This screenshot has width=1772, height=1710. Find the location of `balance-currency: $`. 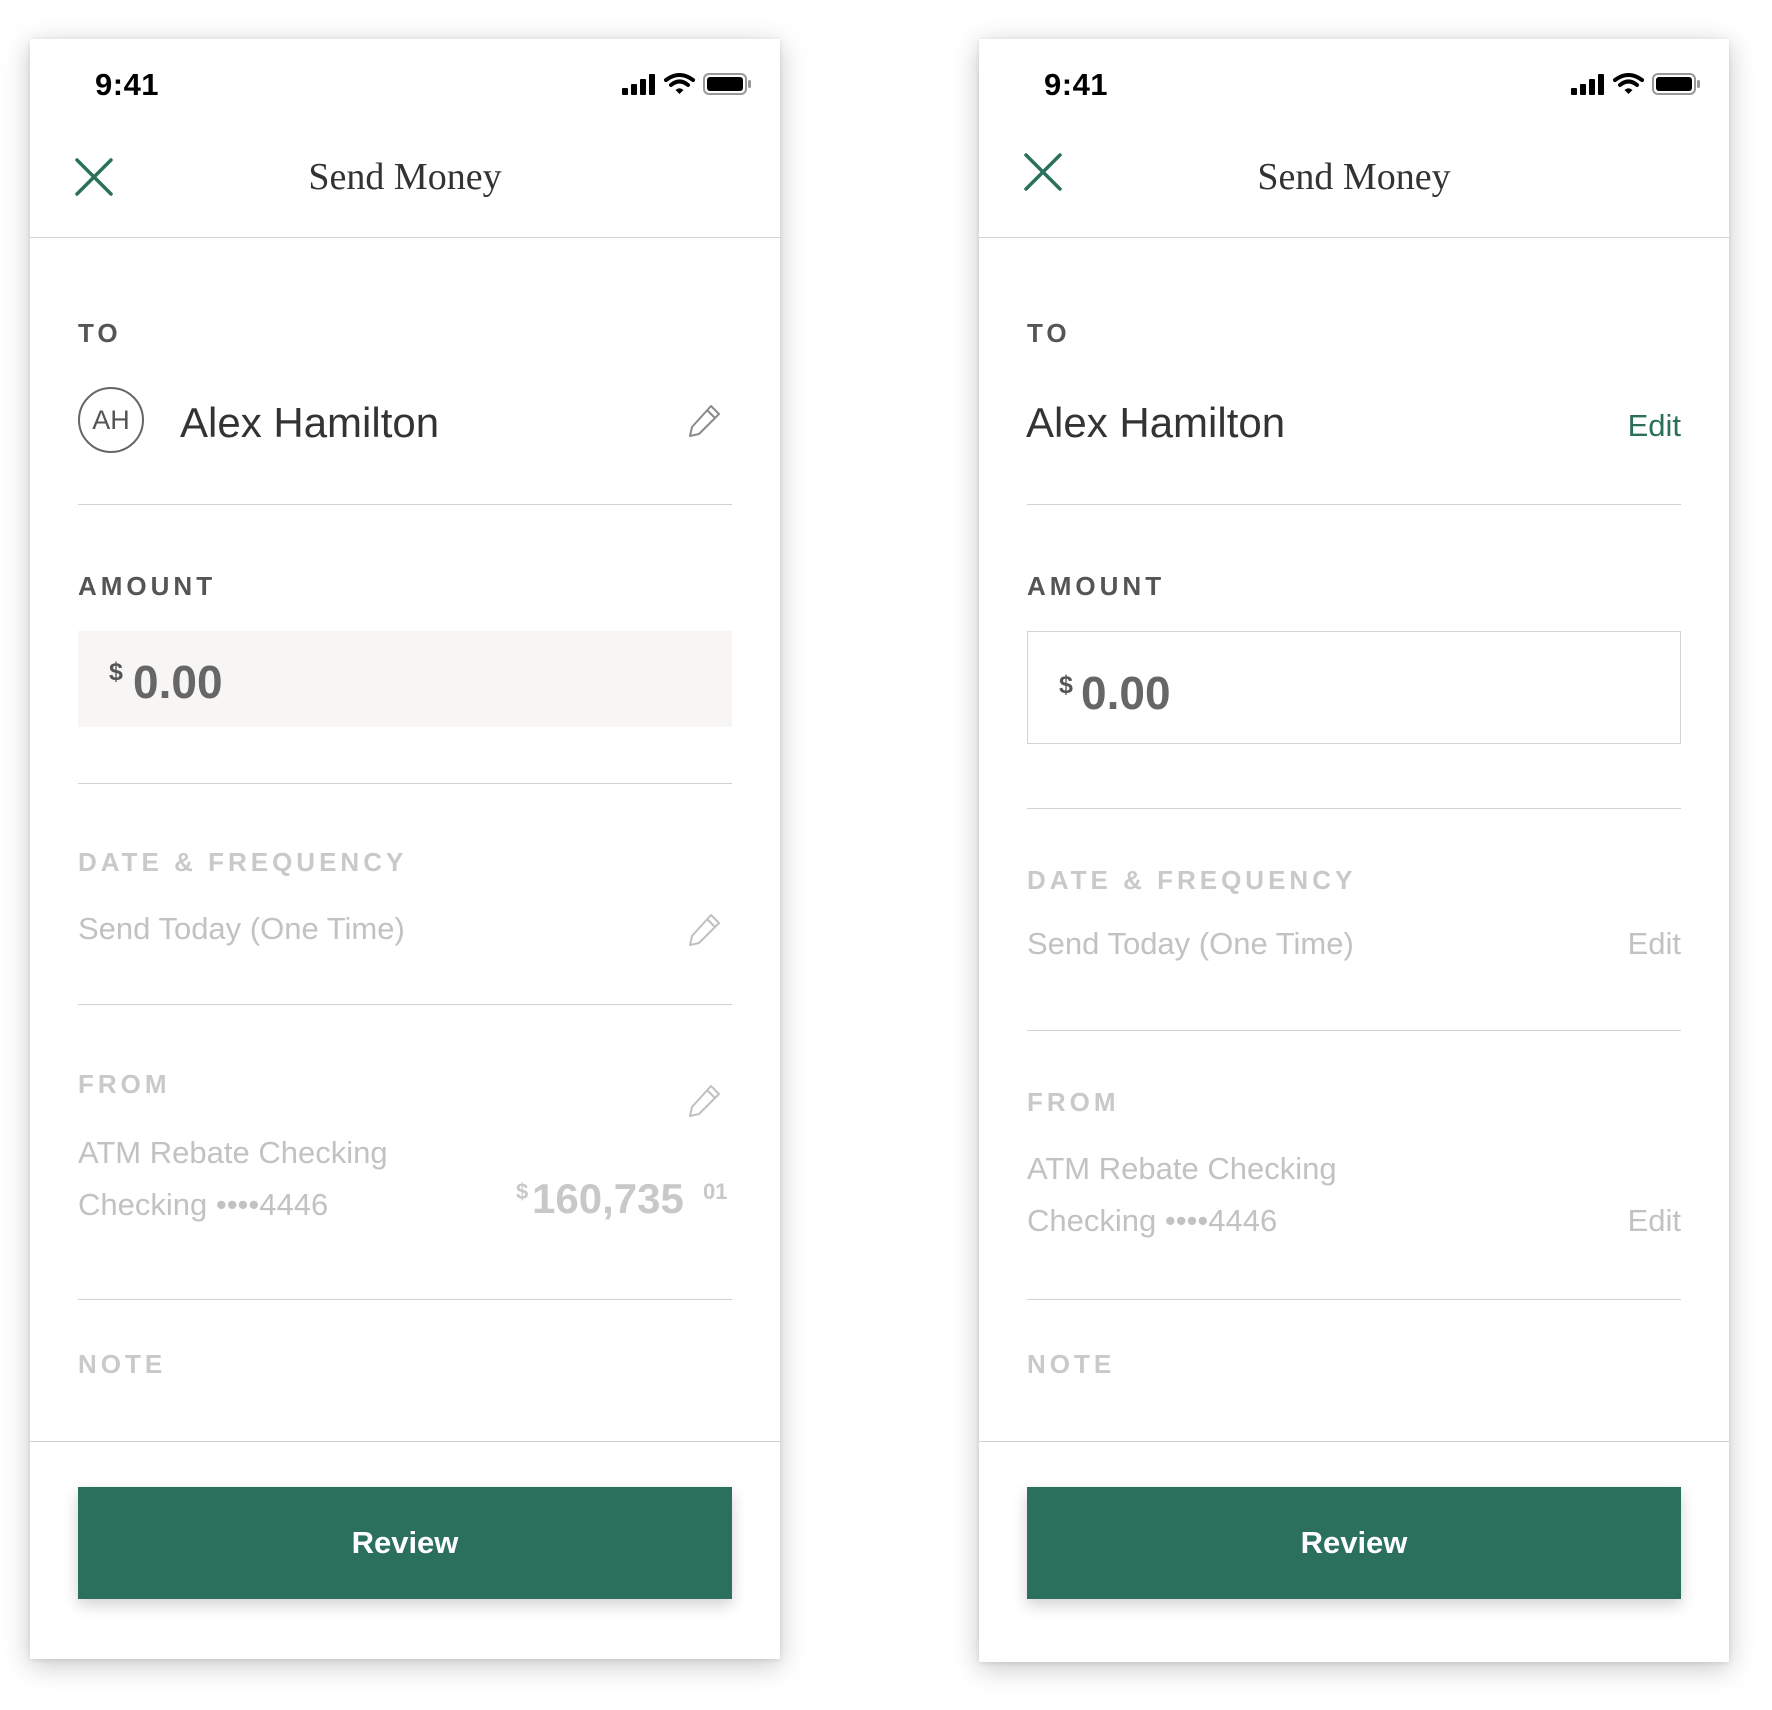

balance-currency: $ is located at coordinates (522, 1191).